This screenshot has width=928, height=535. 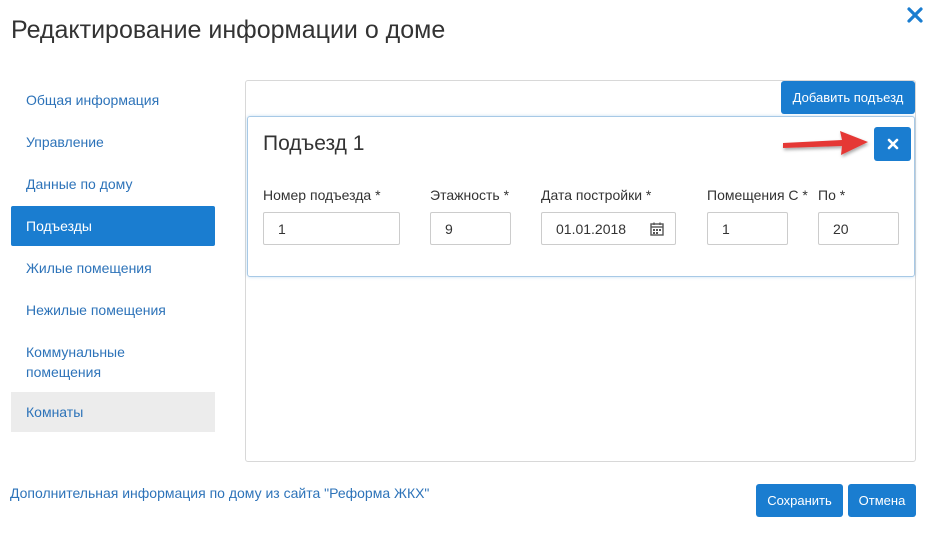 What do you see at coordinates (93, 100) in the screenshot?
I see `sidebar-item-label: Общая информация` at bounding box center [93, 100].